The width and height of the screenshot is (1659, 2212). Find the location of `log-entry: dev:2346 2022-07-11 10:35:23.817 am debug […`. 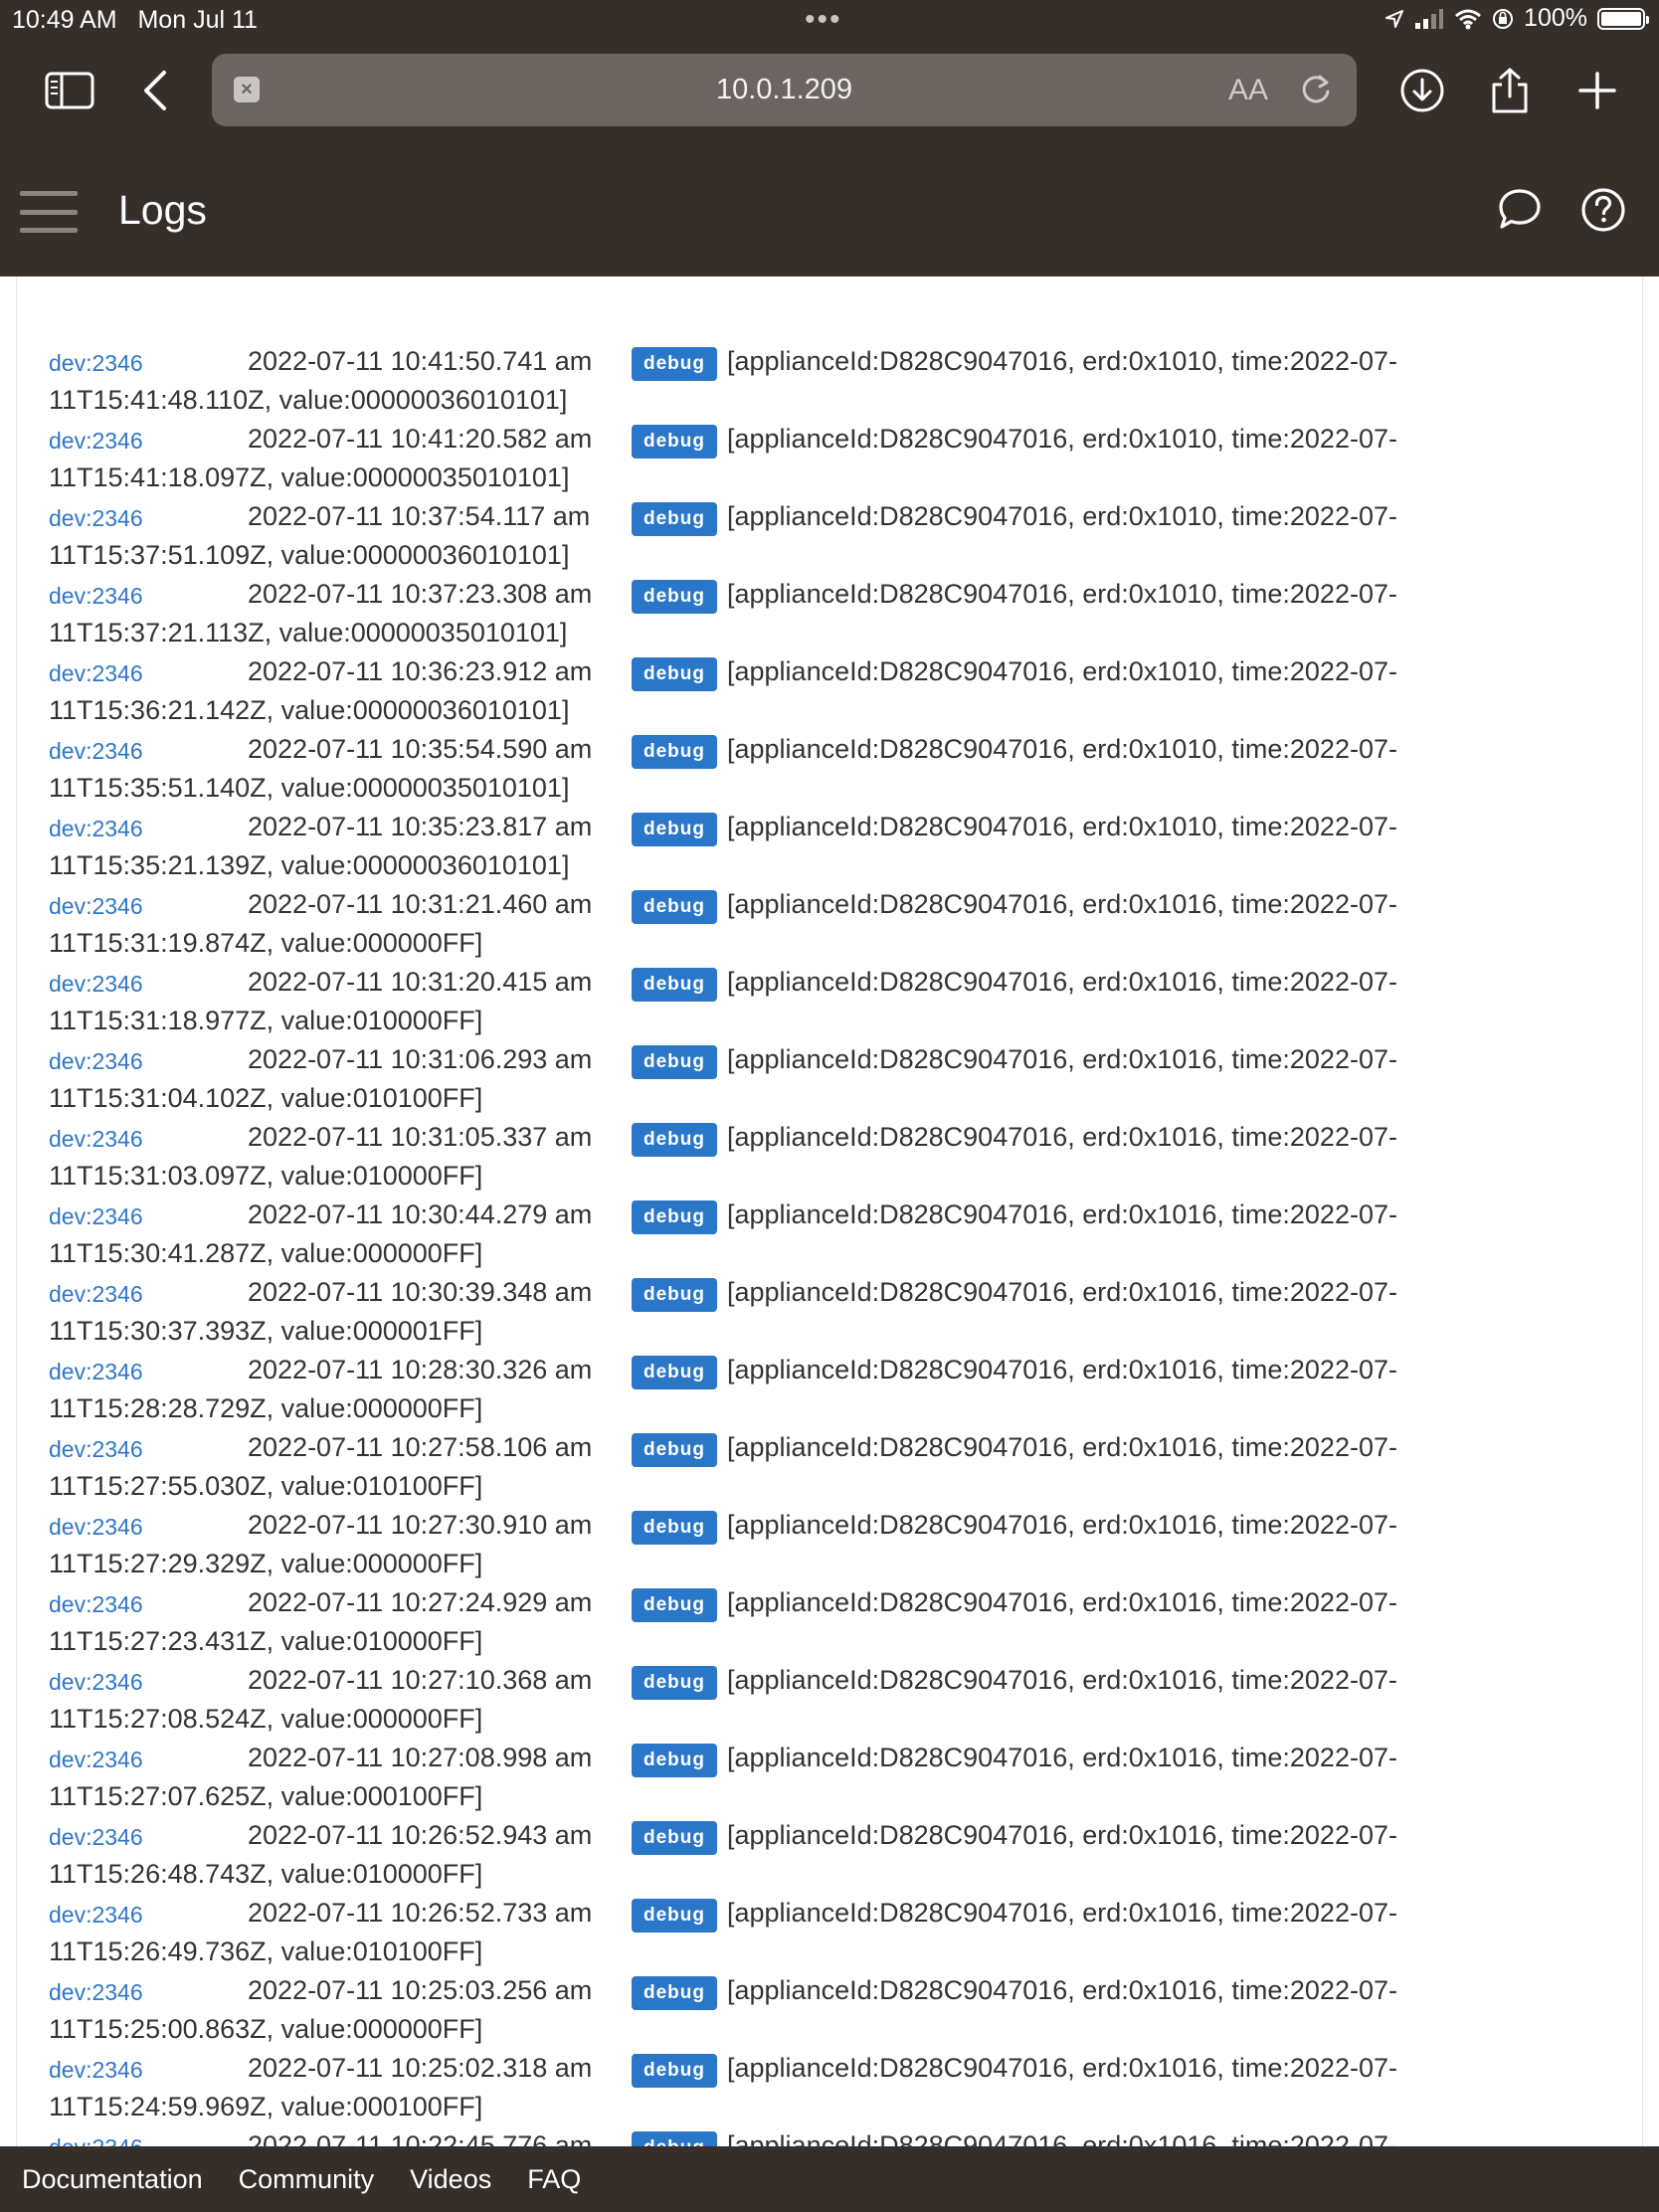

log-entry: dev:2346 2022-07-11 10:35:23.817 am debug [… is located at coordinates (745, 846).